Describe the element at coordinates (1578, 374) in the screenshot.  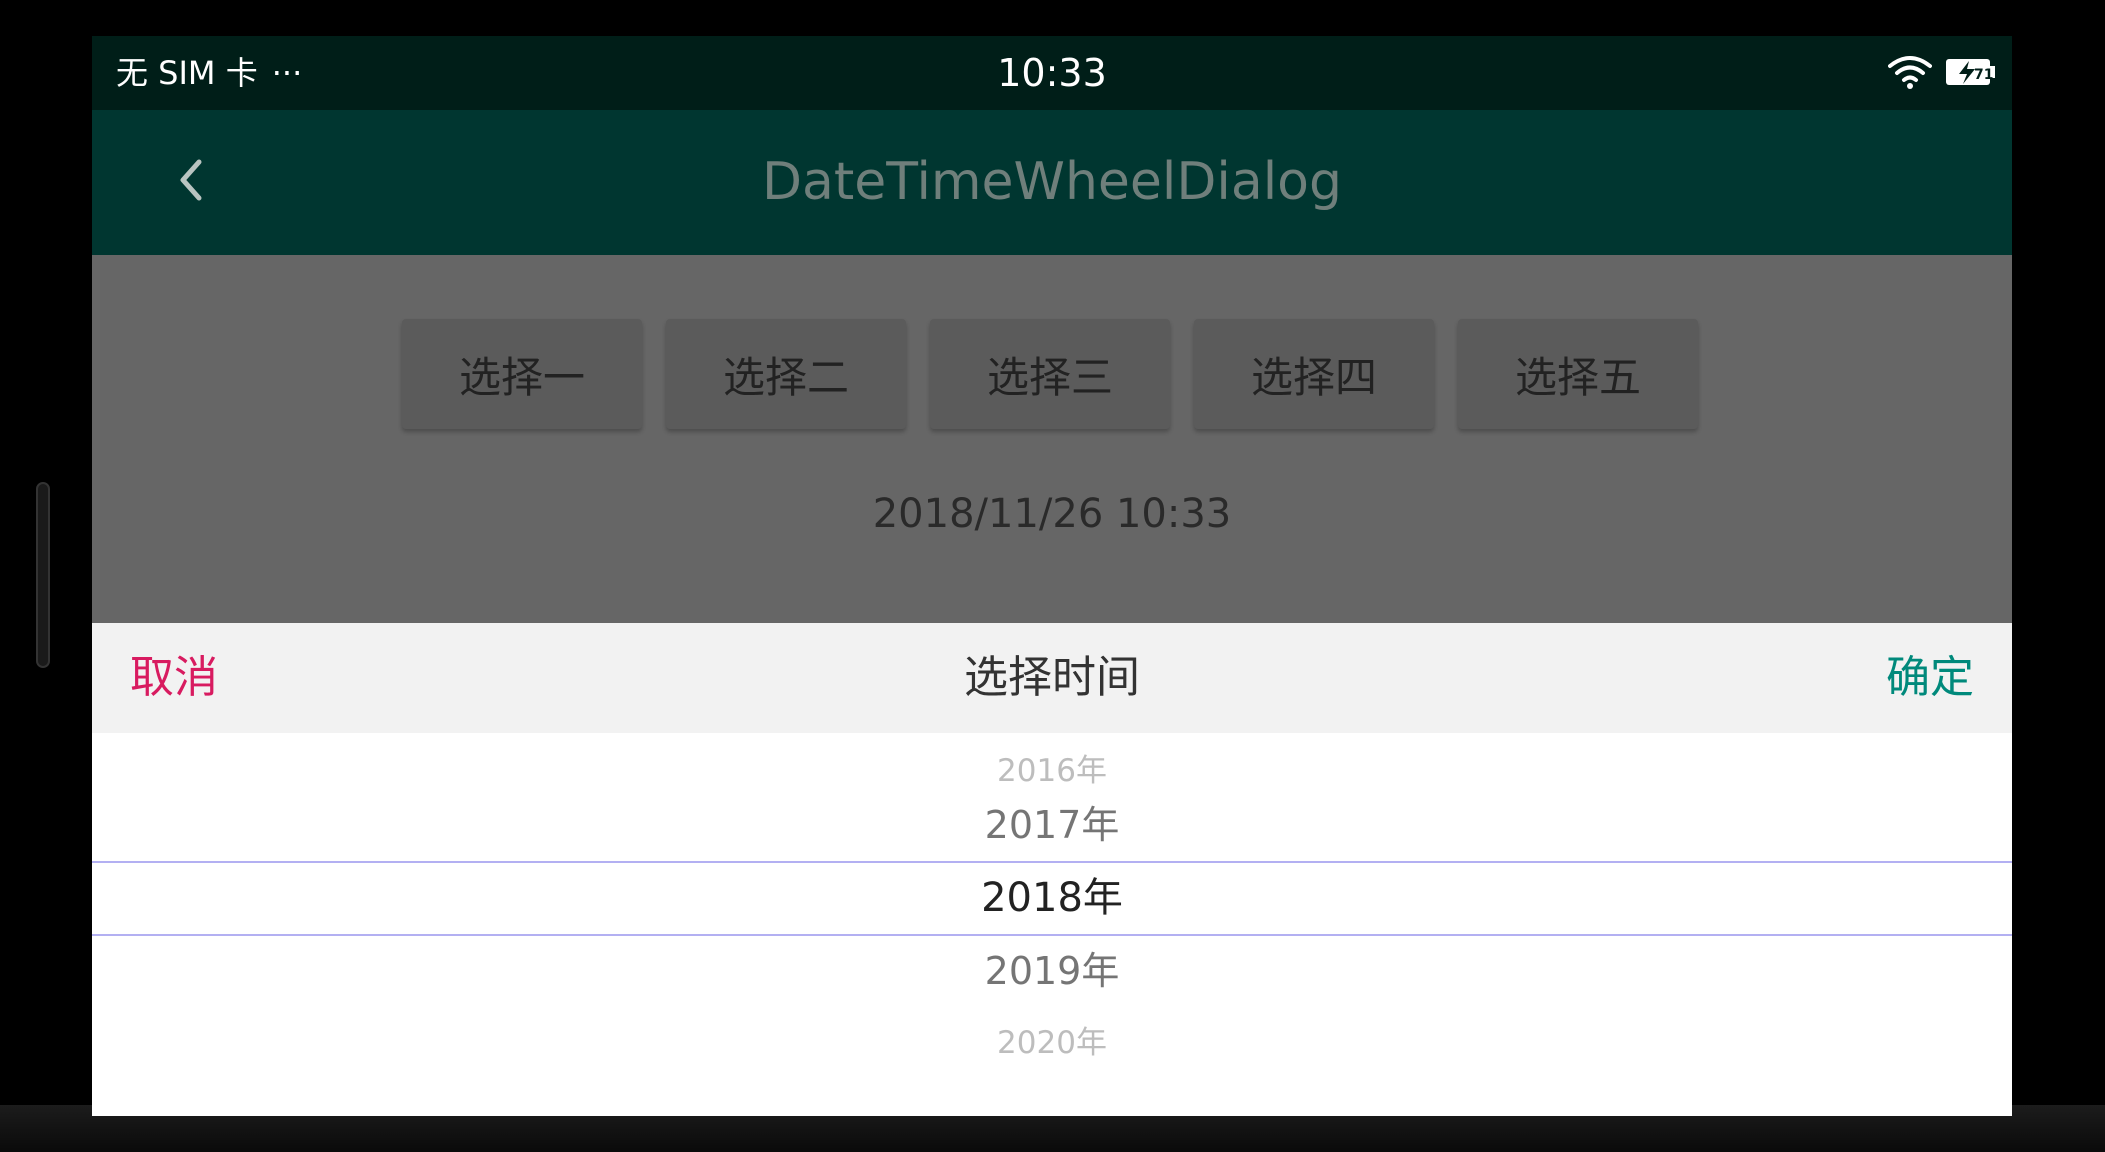
I see `choice-button-5: 选择五` at that location.